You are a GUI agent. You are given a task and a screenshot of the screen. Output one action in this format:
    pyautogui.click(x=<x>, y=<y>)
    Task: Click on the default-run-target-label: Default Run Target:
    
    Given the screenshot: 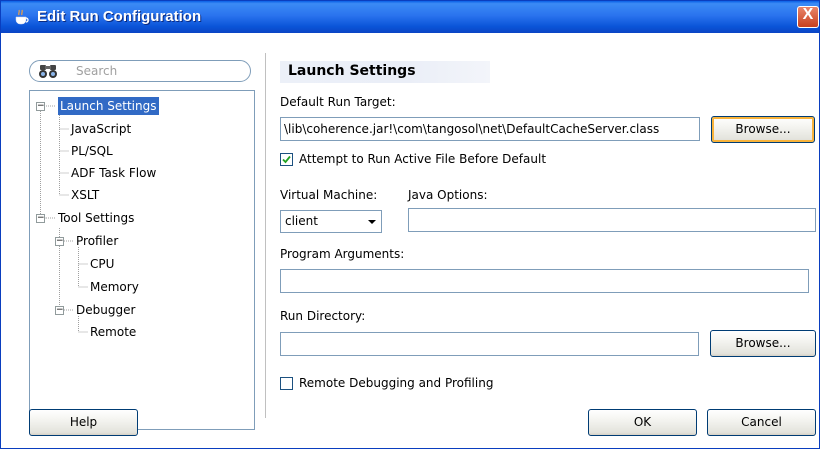 What is the action you would take?
    pyautogui.click(x=338, y=102)
    